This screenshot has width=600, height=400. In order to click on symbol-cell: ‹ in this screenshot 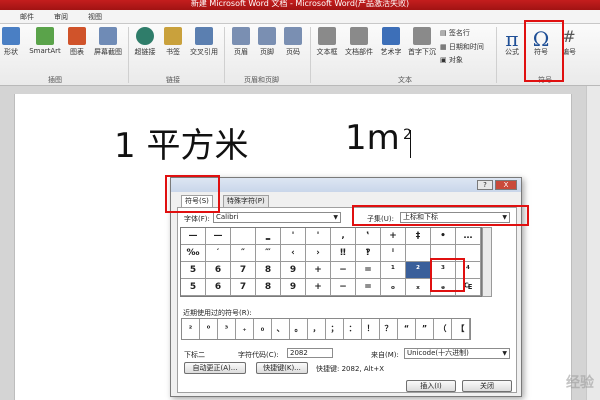, I will do `click(293, 253)`.